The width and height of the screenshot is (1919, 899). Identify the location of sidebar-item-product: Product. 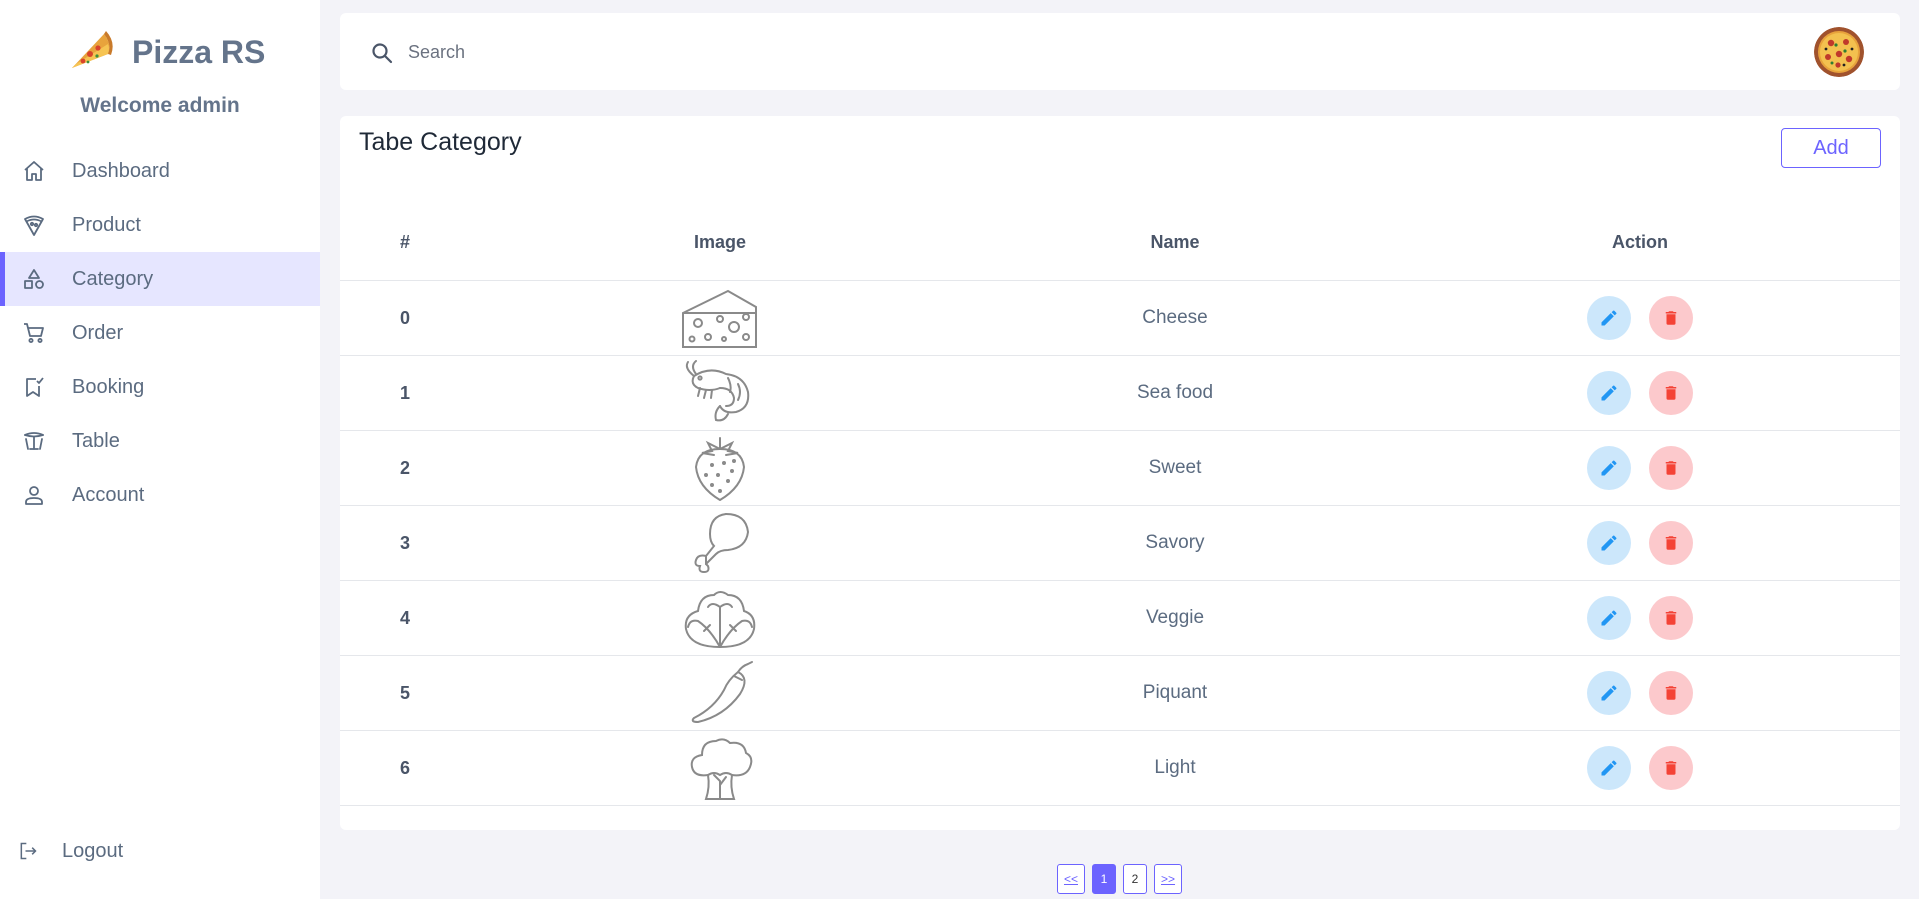
(160, 225).